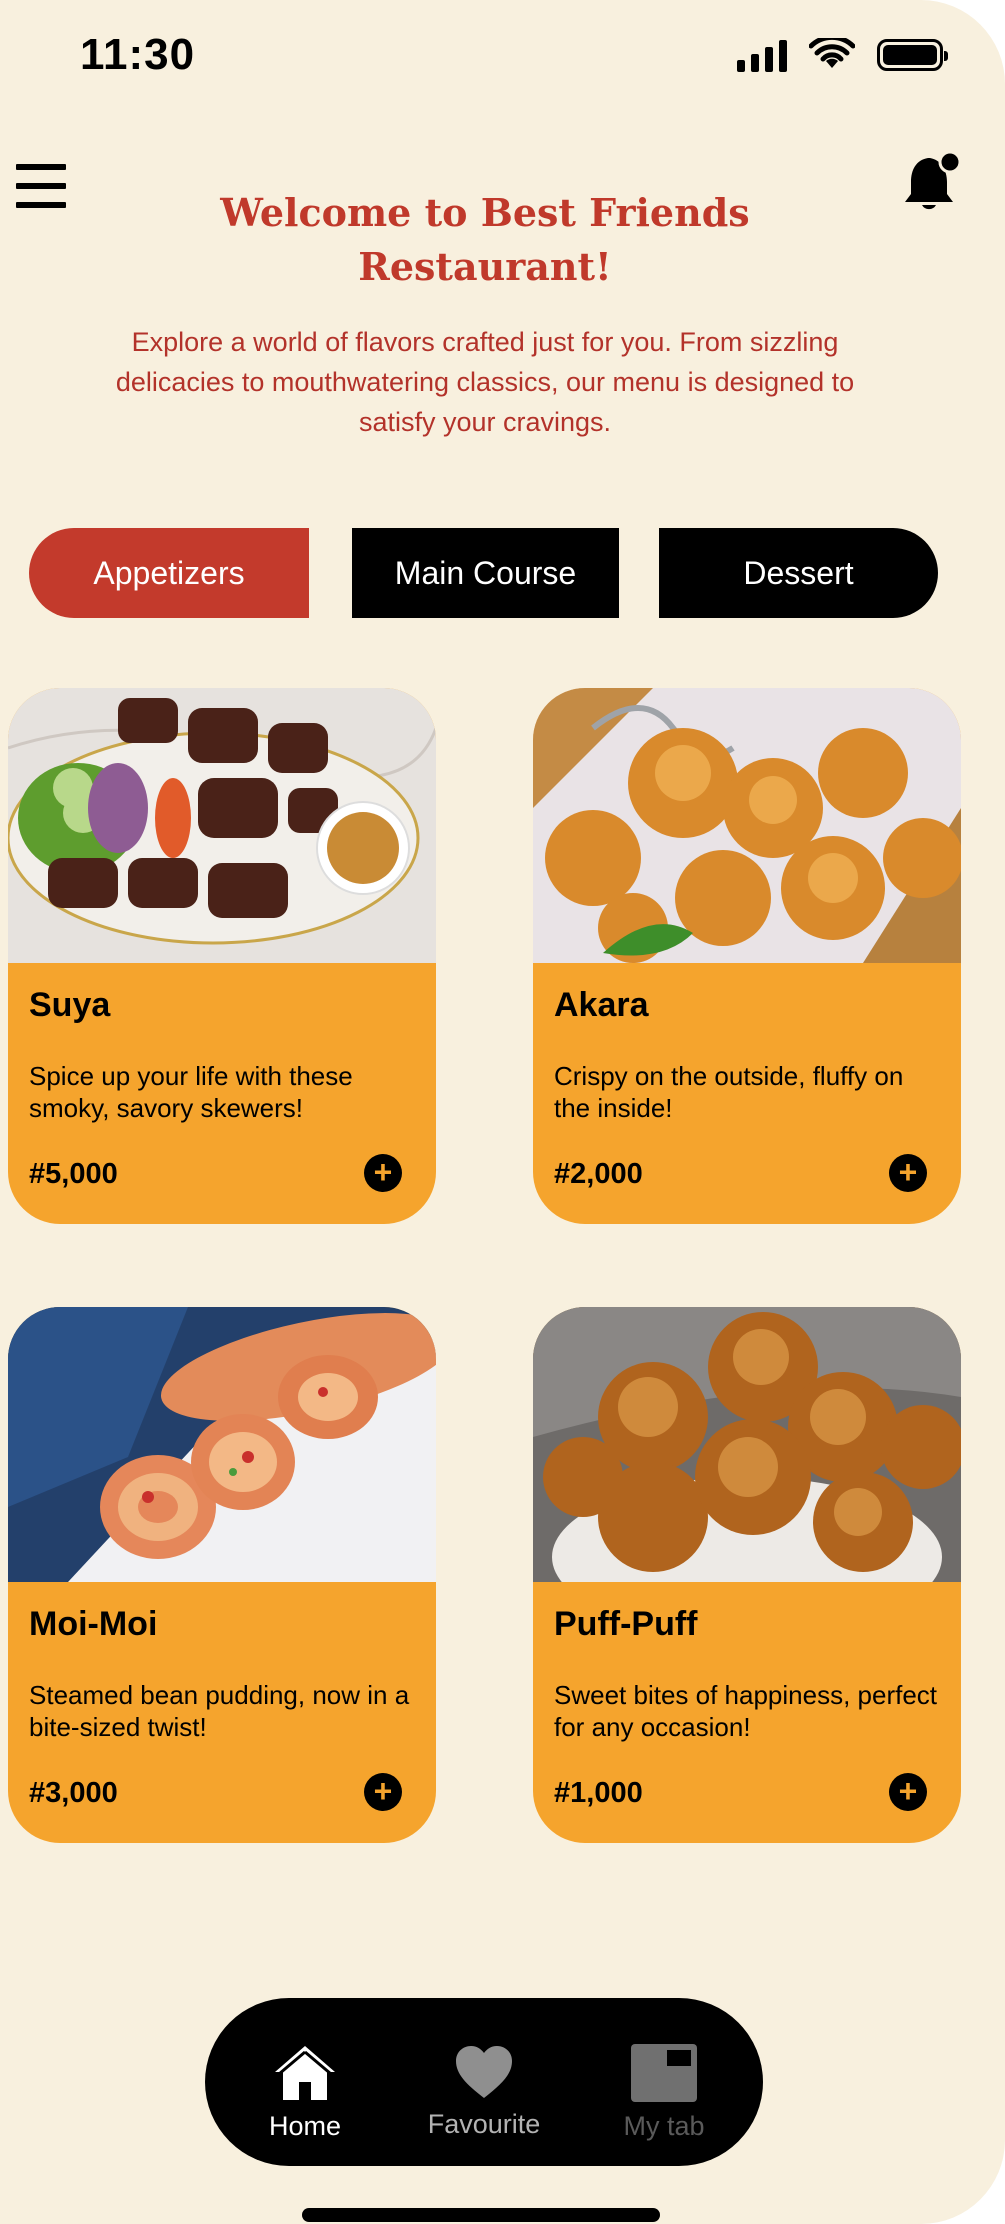 This screenshot has width=1005, height=2224. Describe the element at coordinates (664, 2073) in the screenshot. I see `tab-icon` at that location.